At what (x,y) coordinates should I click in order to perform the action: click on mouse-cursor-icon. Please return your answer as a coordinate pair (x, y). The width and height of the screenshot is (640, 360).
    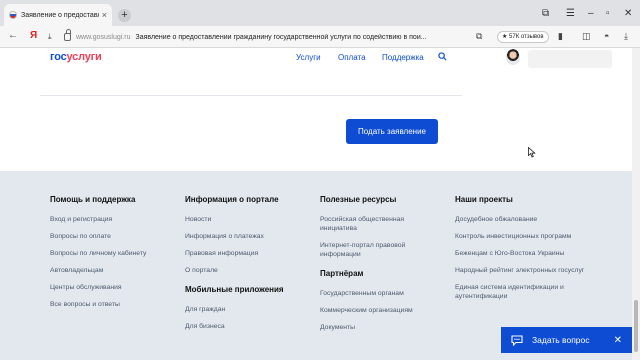
    Looking at the image, I should click on (532, 152).